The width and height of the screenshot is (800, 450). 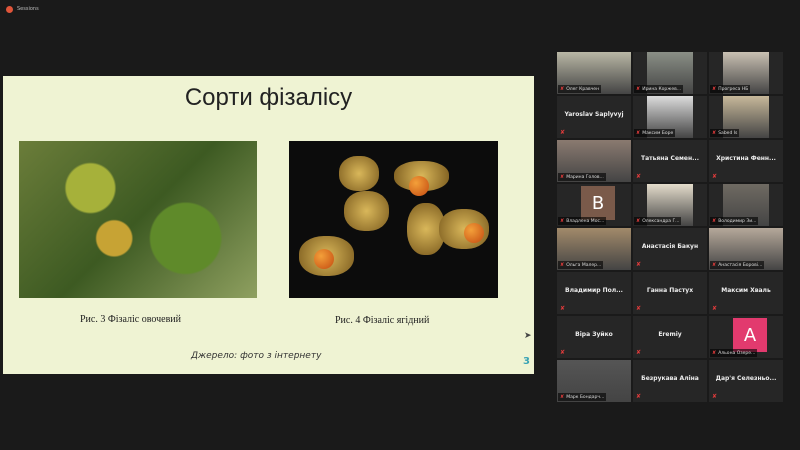 I want to click on participant-tile: Eremiy ✘, so click(x=670, y=337).